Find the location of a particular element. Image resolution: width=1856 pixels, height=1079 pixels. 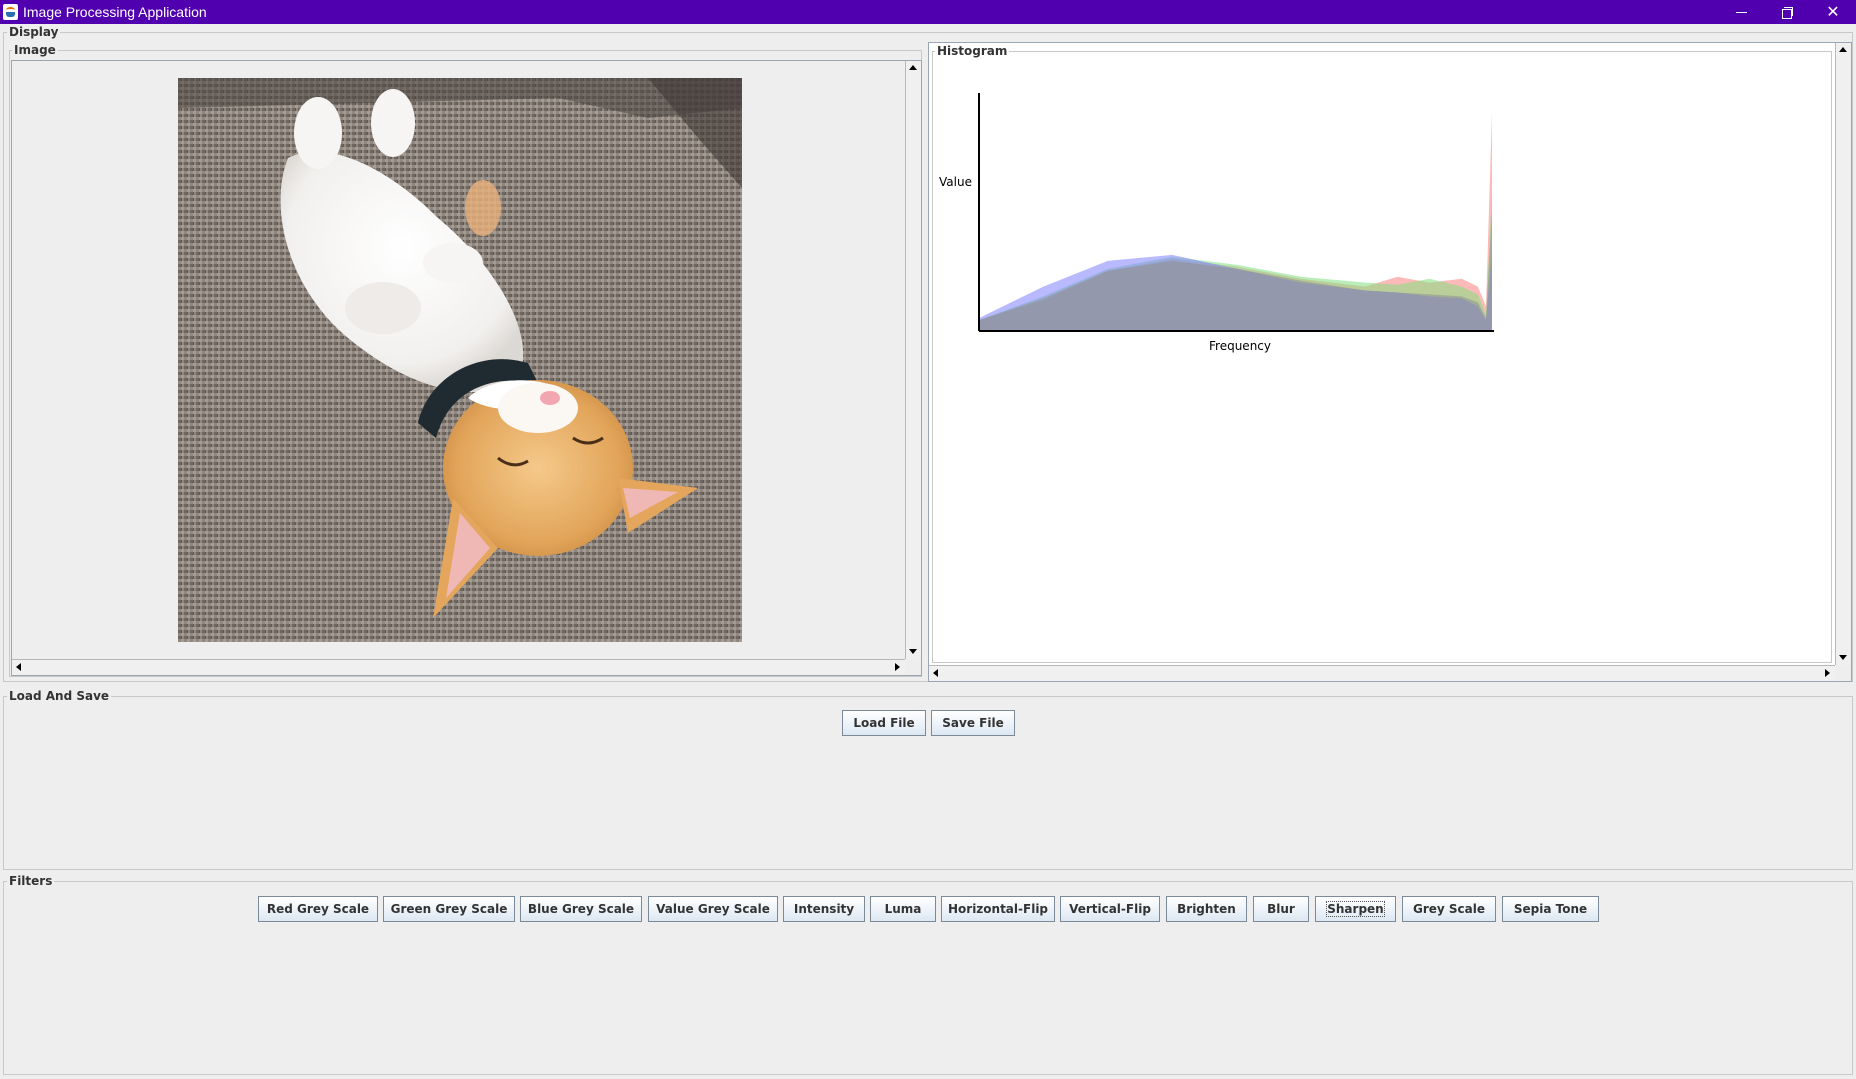

load-file-button: Load File is located at coordinates (884, 723).